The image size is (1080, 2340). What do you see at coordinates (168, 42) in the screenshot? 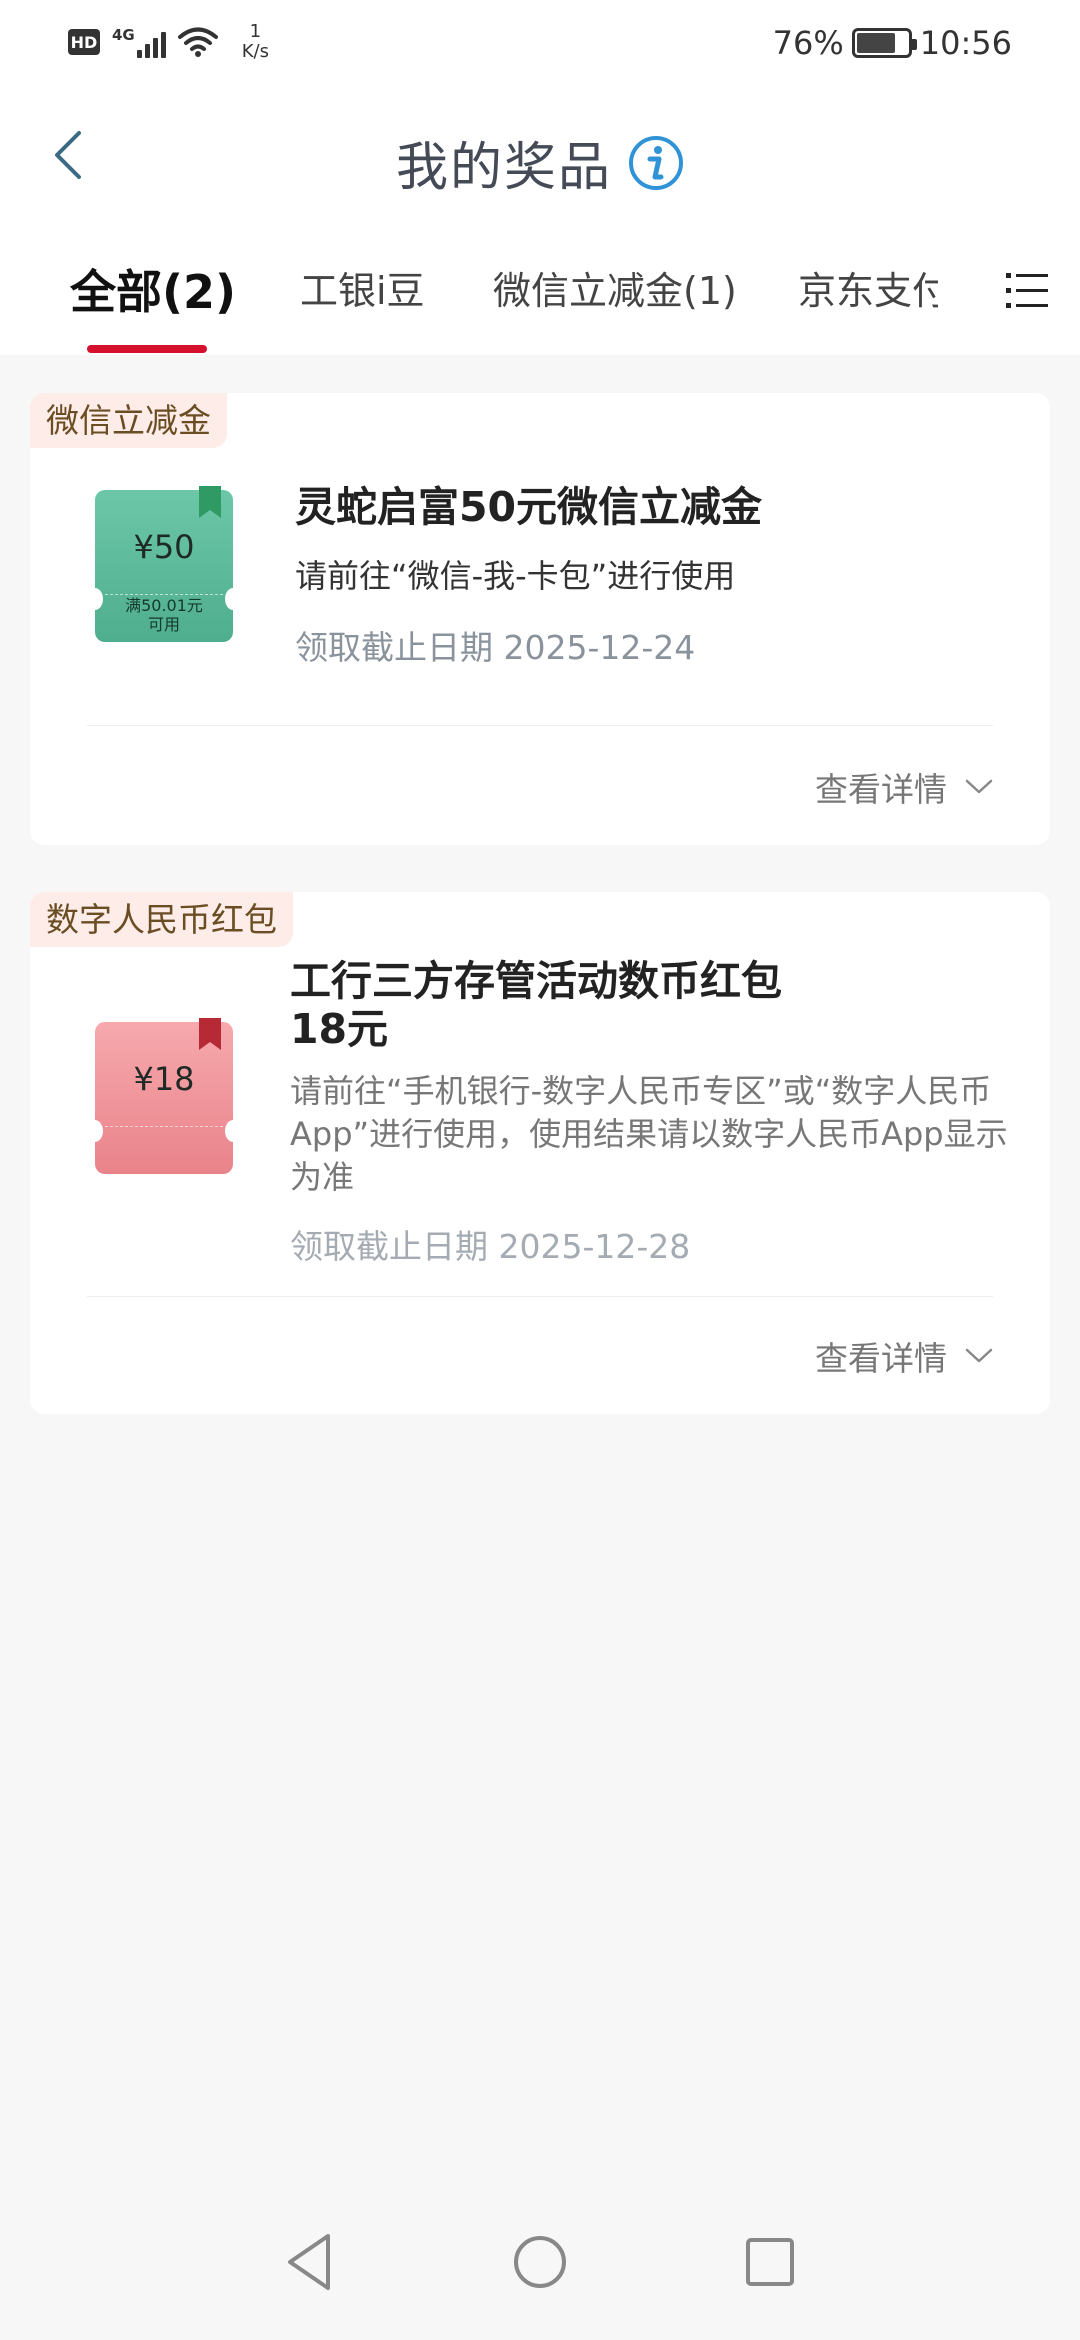
I see `status-left: HD 4G 1 K/s` at bounding box center [168, 42].